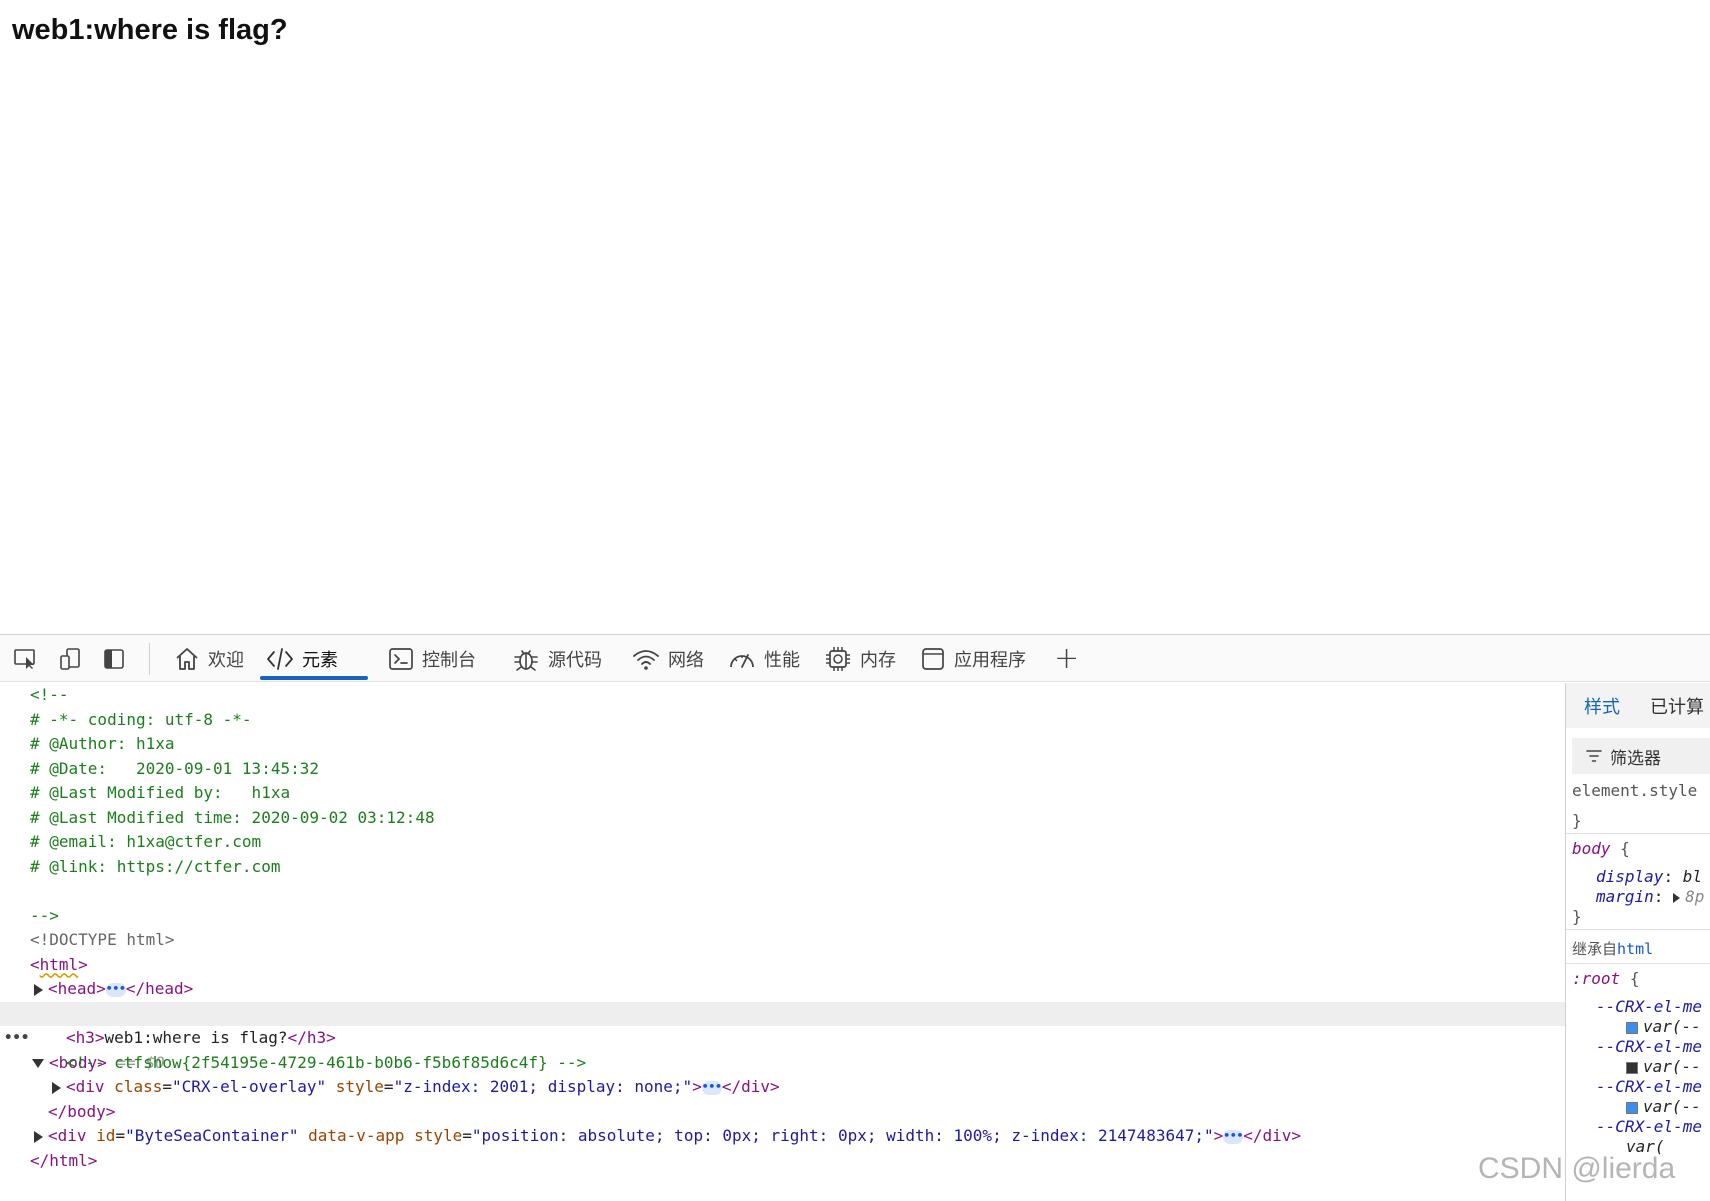  I want to click on attr-value: "ByteSeaContainer", so click(212, 1135).